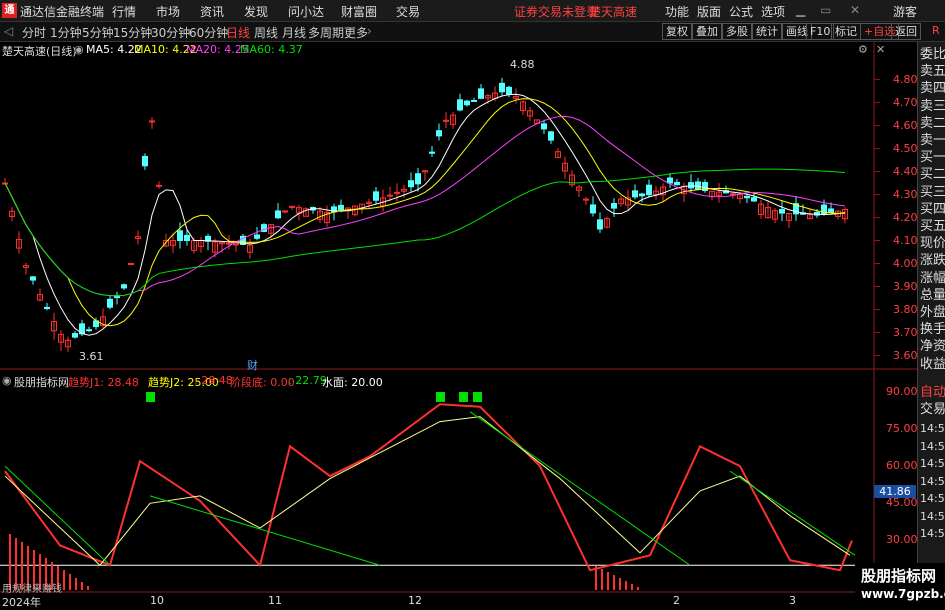 The width and height of the screenshot is (945, 610). What do you see at coordinates (275, 600) in the screenshot?
I see `time-label-nov: 11` at bounding box center [275, 600].